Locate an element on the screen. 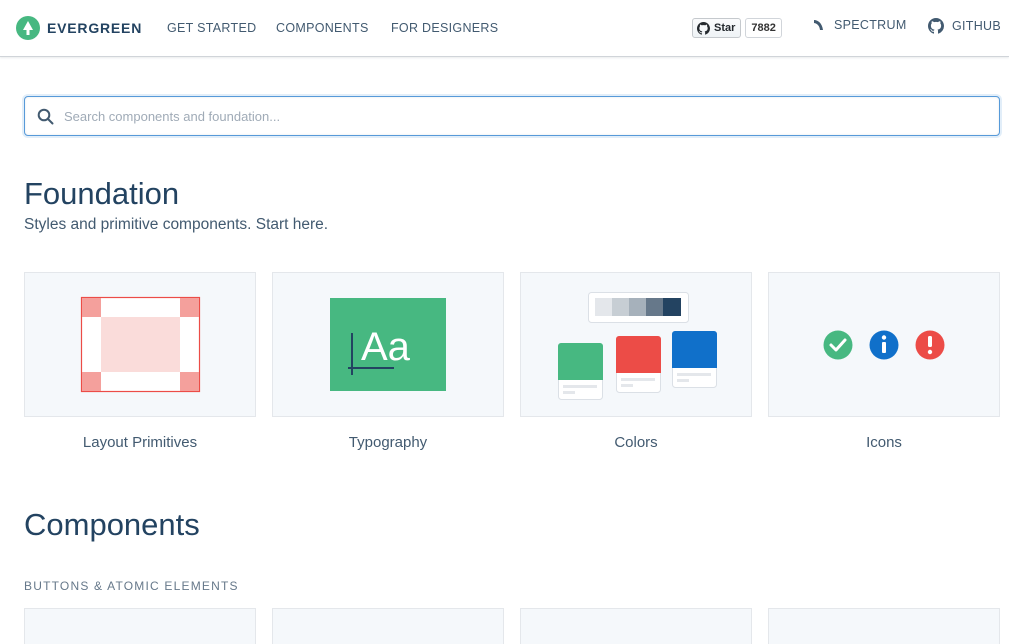 This screenshot has width=1009, height=644. card-typography: Aa is located at coordinates (388, 344).